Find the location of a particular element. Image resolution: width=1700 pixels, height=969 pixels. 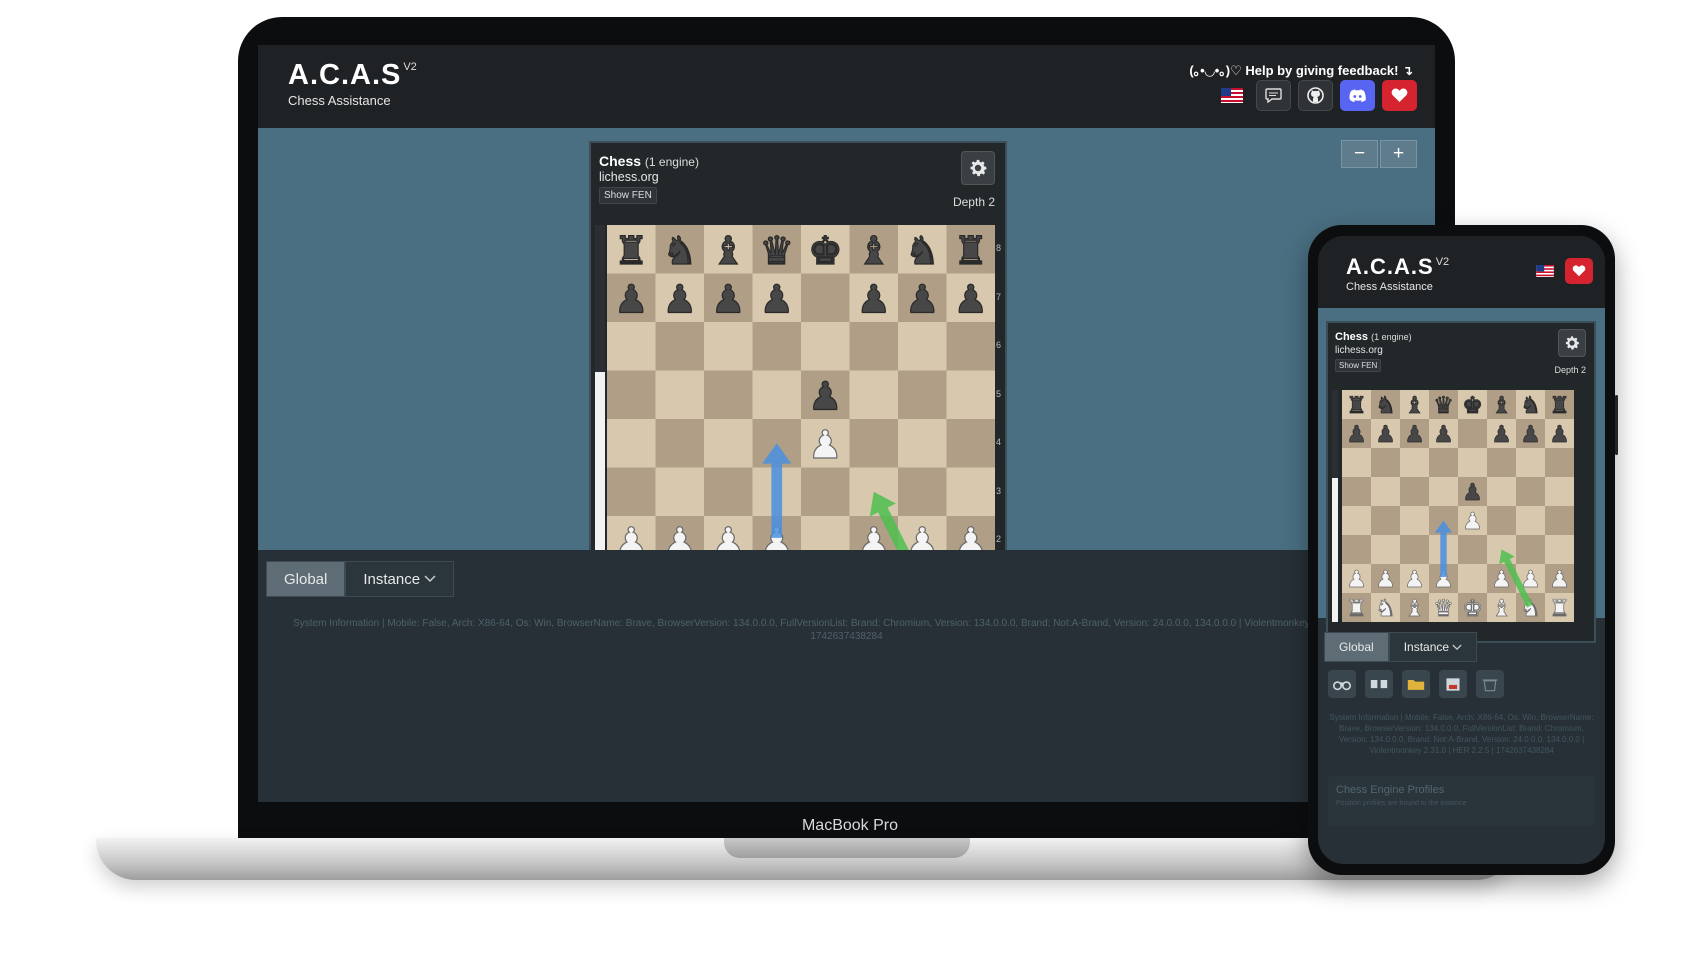

phone-chessboard: ♜♞♝♛♚♝♞♜♟♟♟♟♟♟♟♟♟♟♟♟♟♟♟♟♜♞♝♛♚♝♞♜ is located at coordinates (1458, 506).